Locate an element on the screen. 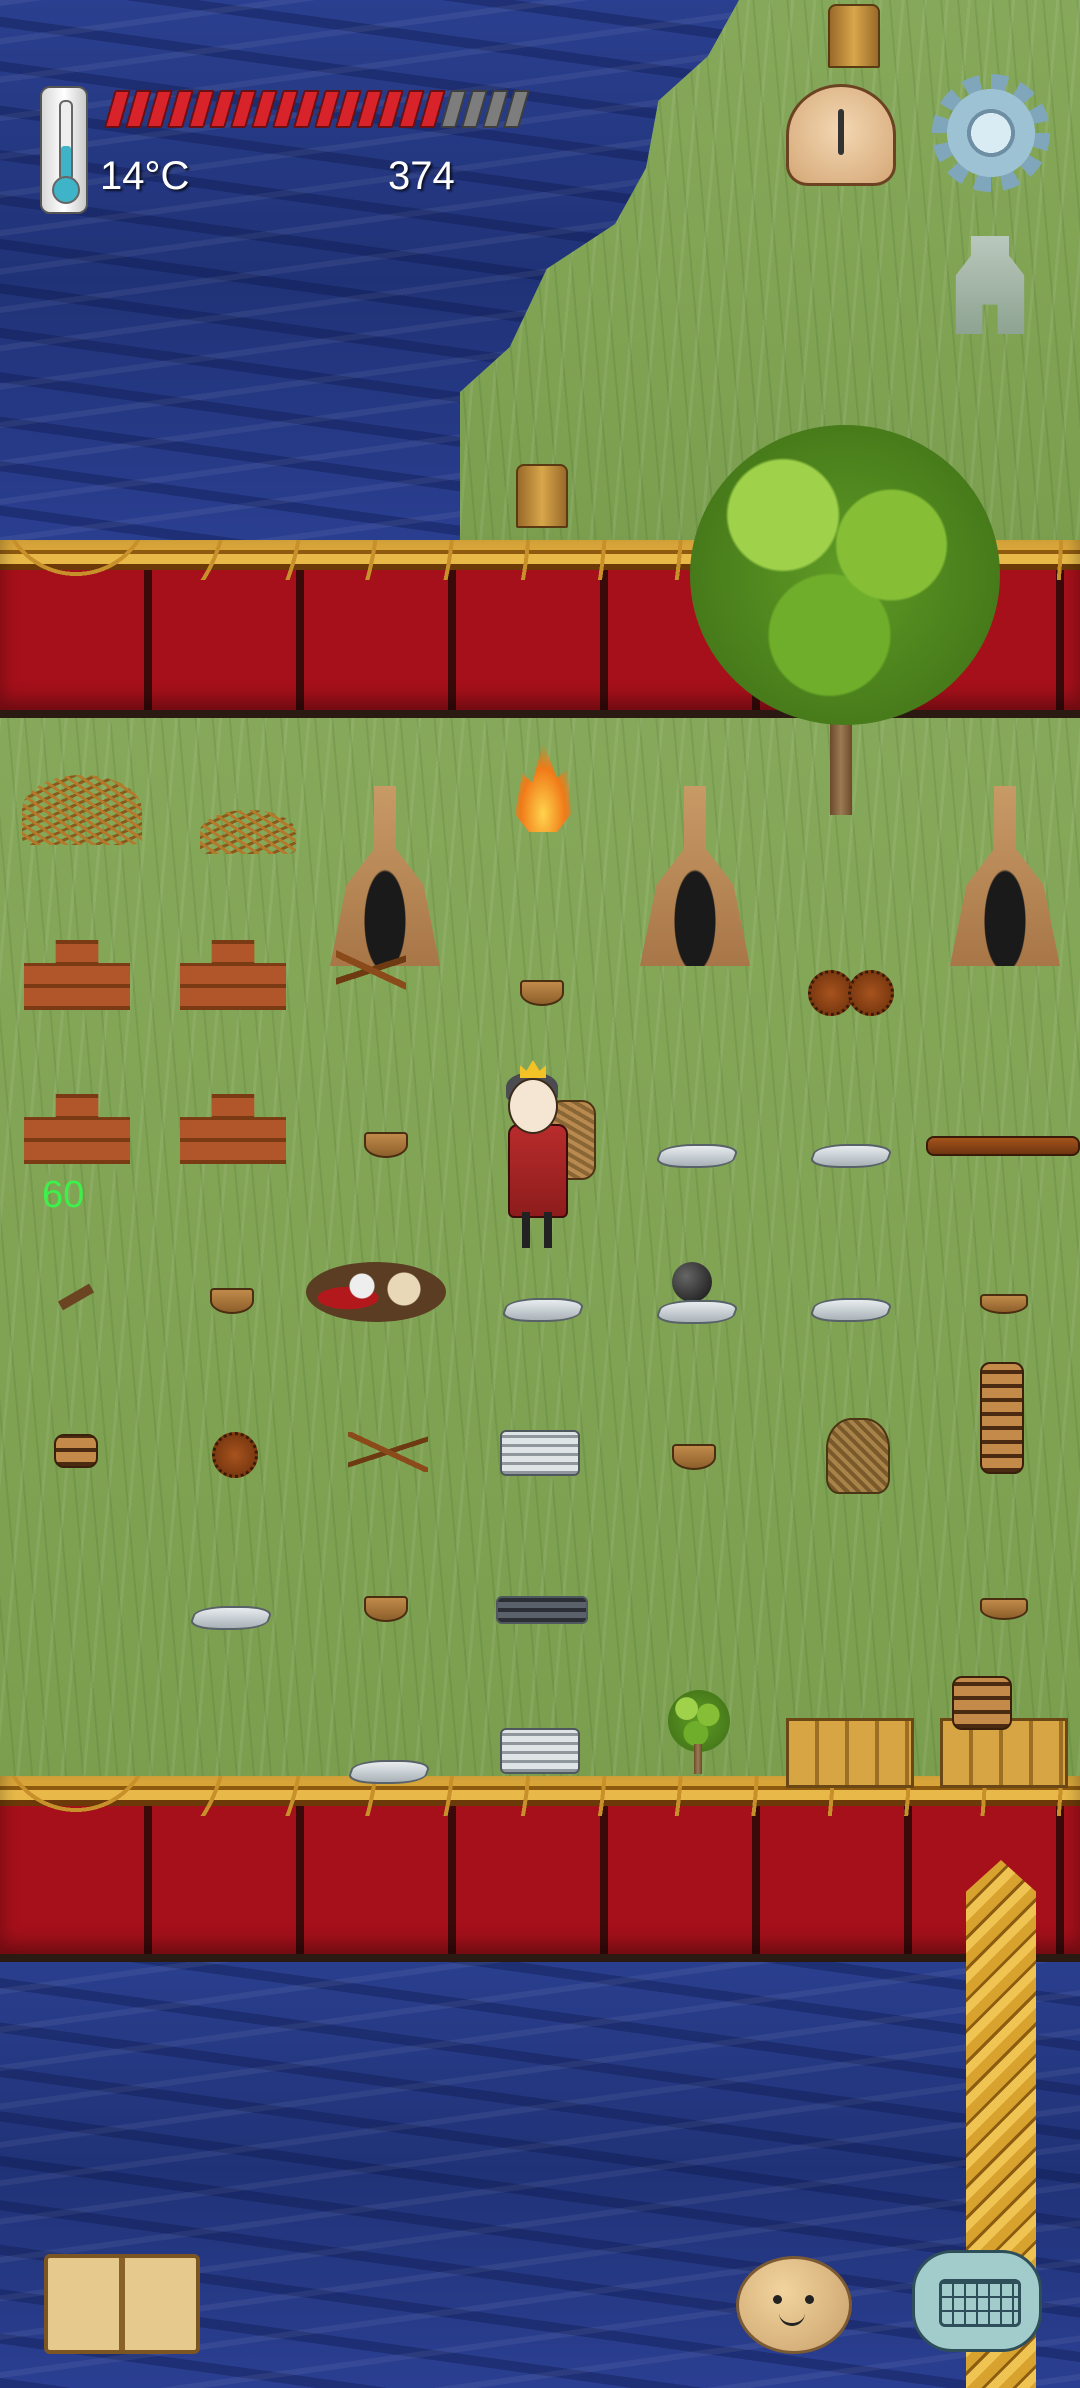 Image resolution: width=1080 pixels, height=2388 pixels. charcoal-on-stone is located at coordinates (692, 1282).